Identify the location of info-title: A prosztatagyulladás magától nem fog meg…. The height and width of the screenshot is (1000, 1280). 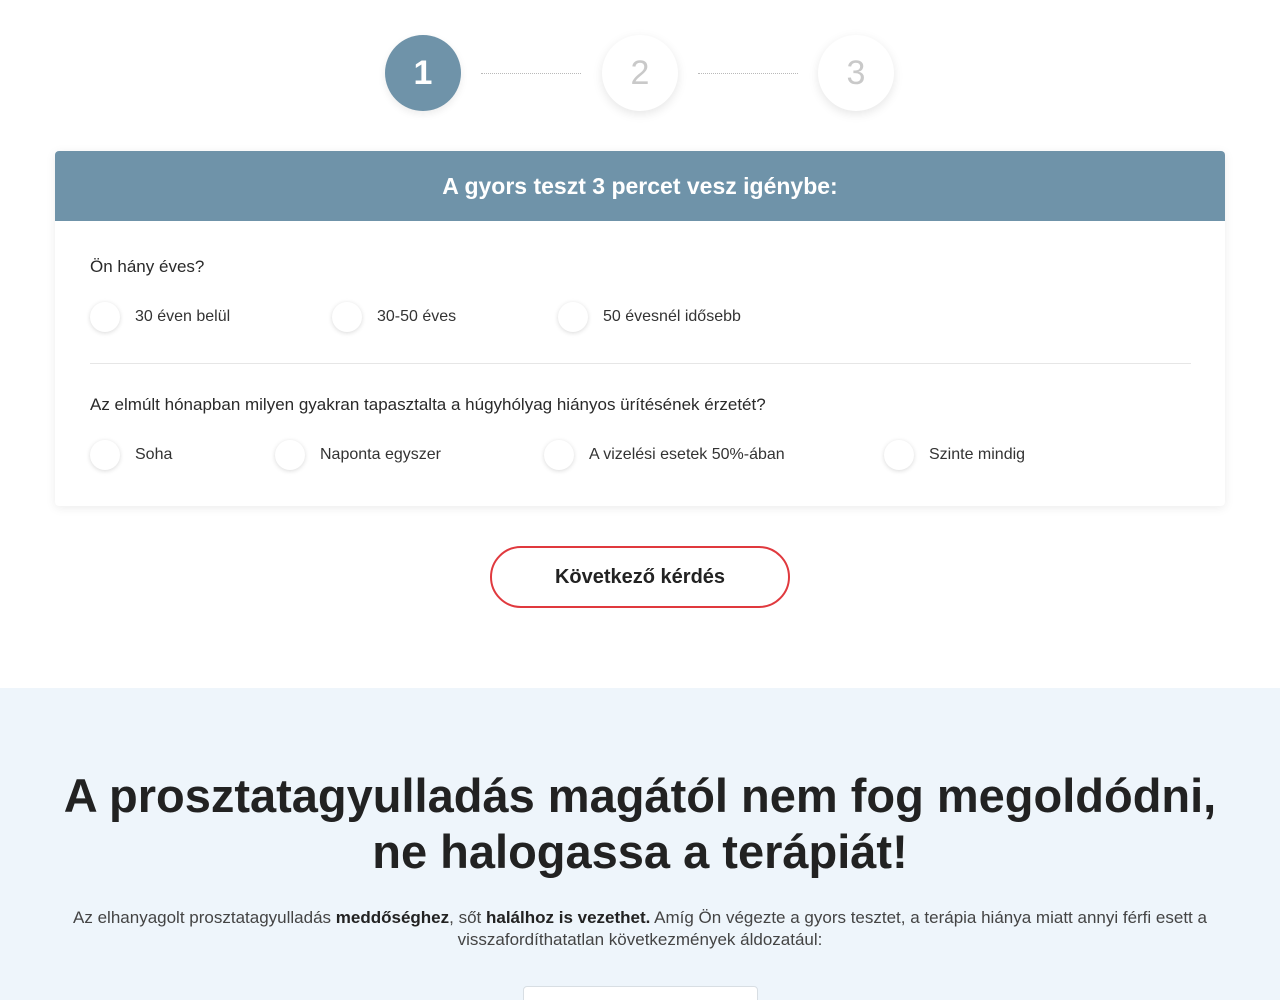
(640, 824).